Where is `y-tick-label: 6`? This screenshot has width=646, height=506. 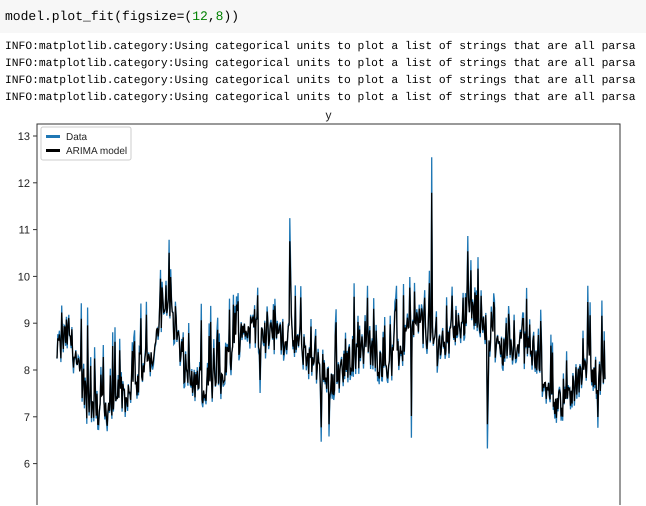 y-tick-label: 6 is located at coordinates (27, 464).